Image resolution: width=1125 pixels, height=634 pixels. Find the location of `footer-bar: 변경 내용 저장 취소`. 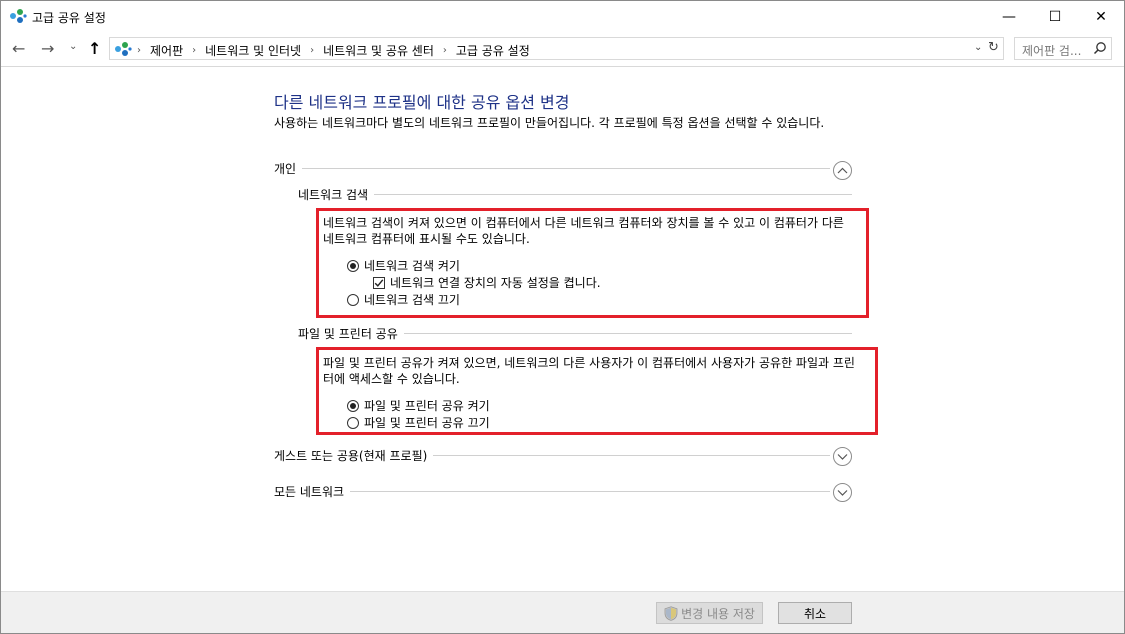

footer-bar: 변경 내용 저장 취소 is located at coordinates (562, 612).